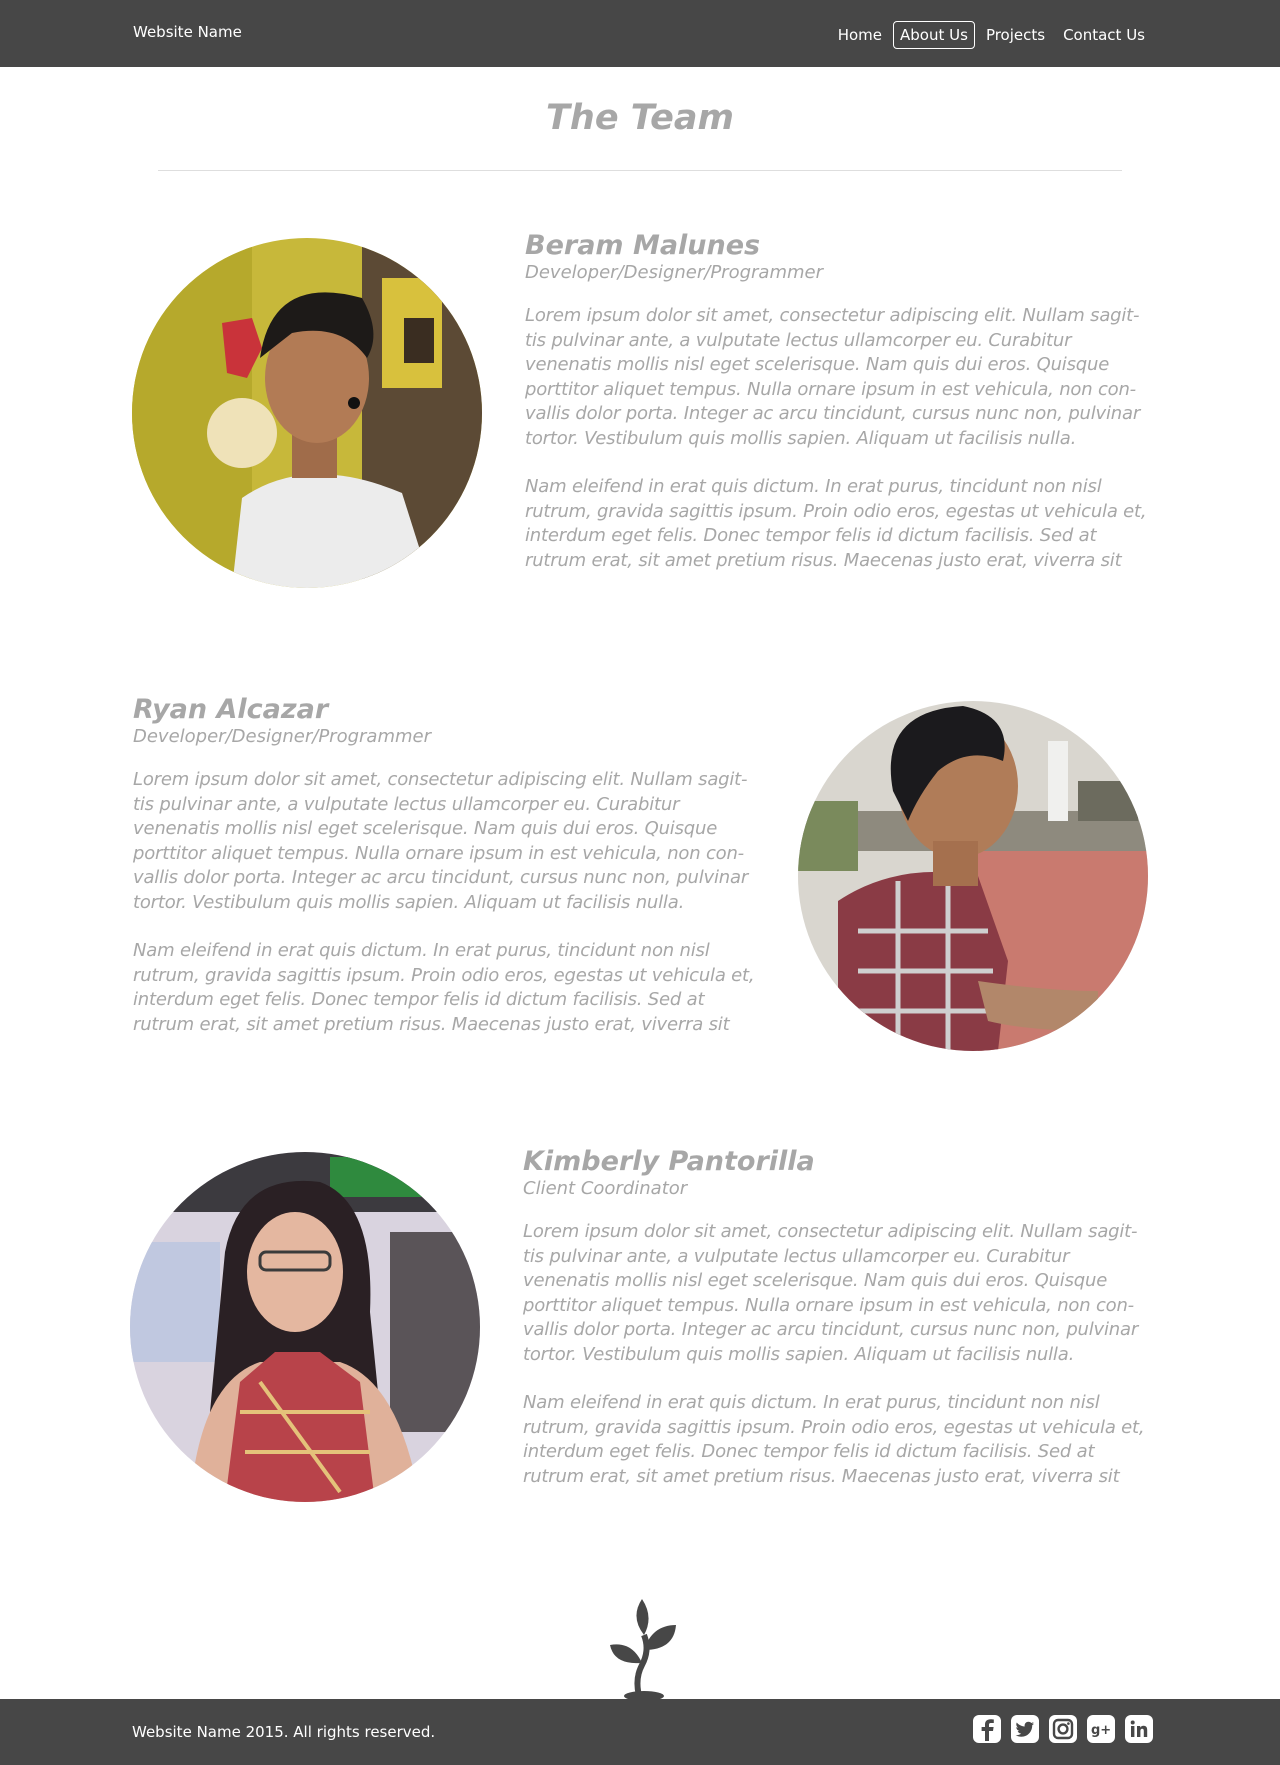 This screenshot has width=1280, height=1765. Describe the element at coordinates (1015, 35) in the screenshot. I see `nav-projects: Projects` at that location.